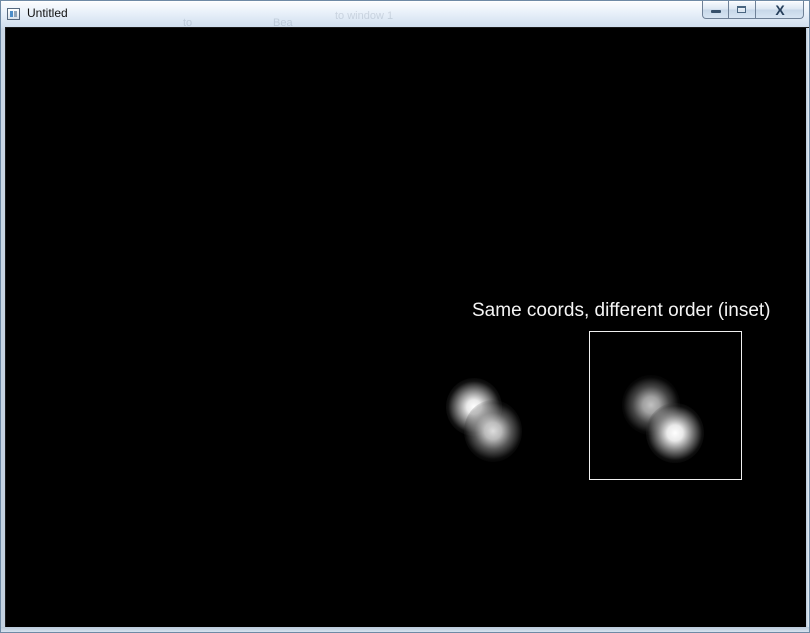 This screenshot has width=810, height=633. I want to click on window-caption-buttons: X, so click(753, 10).